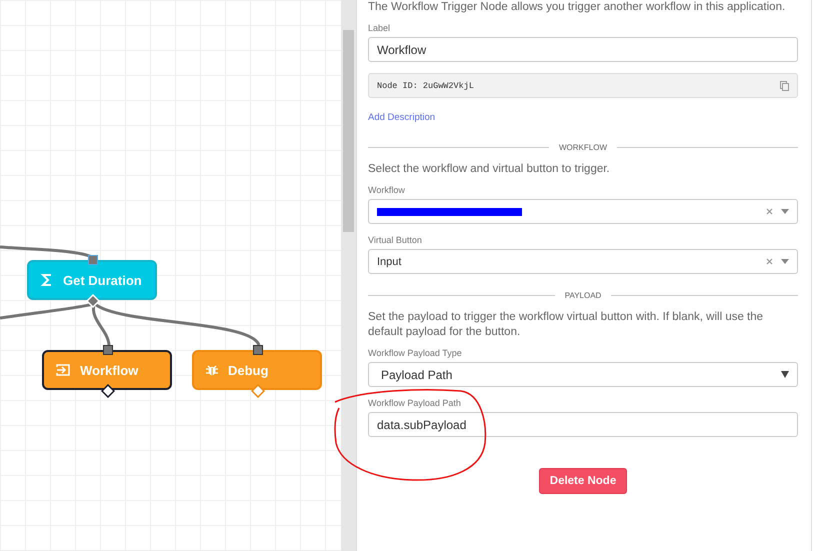 The image size is (822, 551). I want to click on delete-node-button: Delete Node, so click(583, 481).